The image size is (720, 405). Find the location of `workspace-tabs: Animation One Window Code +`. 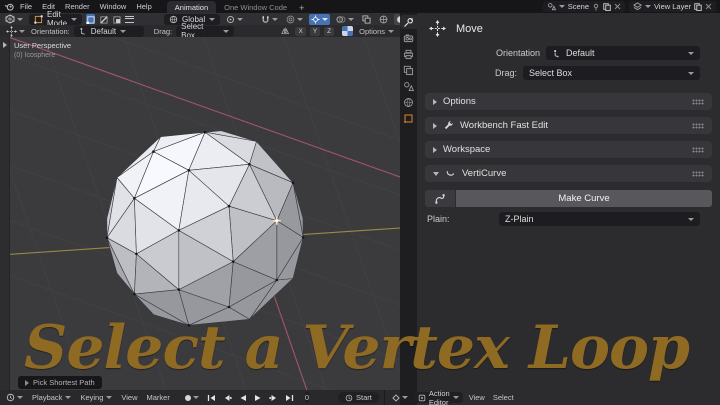

workspace-tabs: Animation One Window Code + is located at coordinates (235, 6).